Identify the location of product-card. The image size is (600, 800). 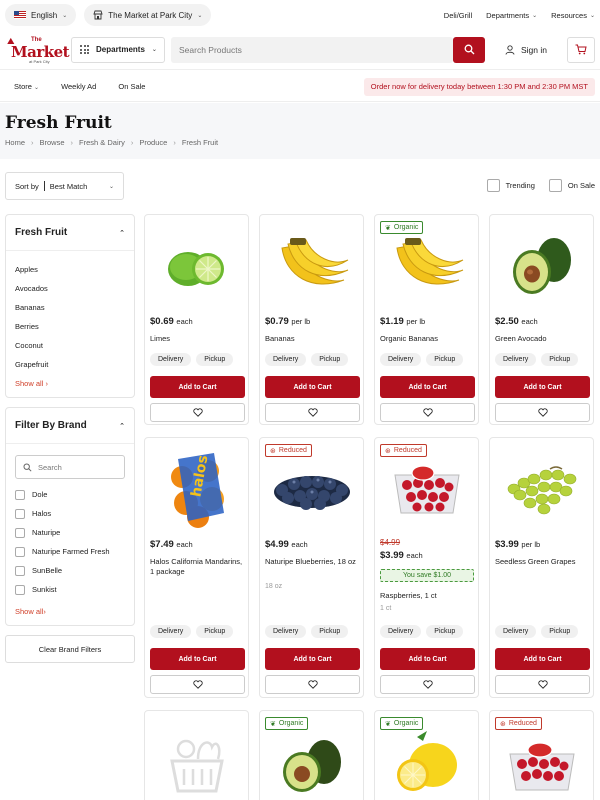
(196, 755).